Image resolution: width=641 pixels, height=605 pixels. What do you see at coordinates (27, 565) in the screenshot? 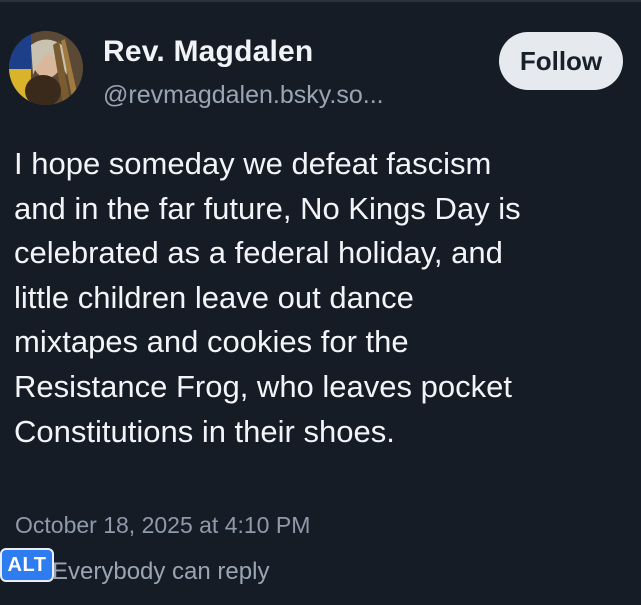
I see `alt-text-badge: ALT` at bounding box center [27, 565].